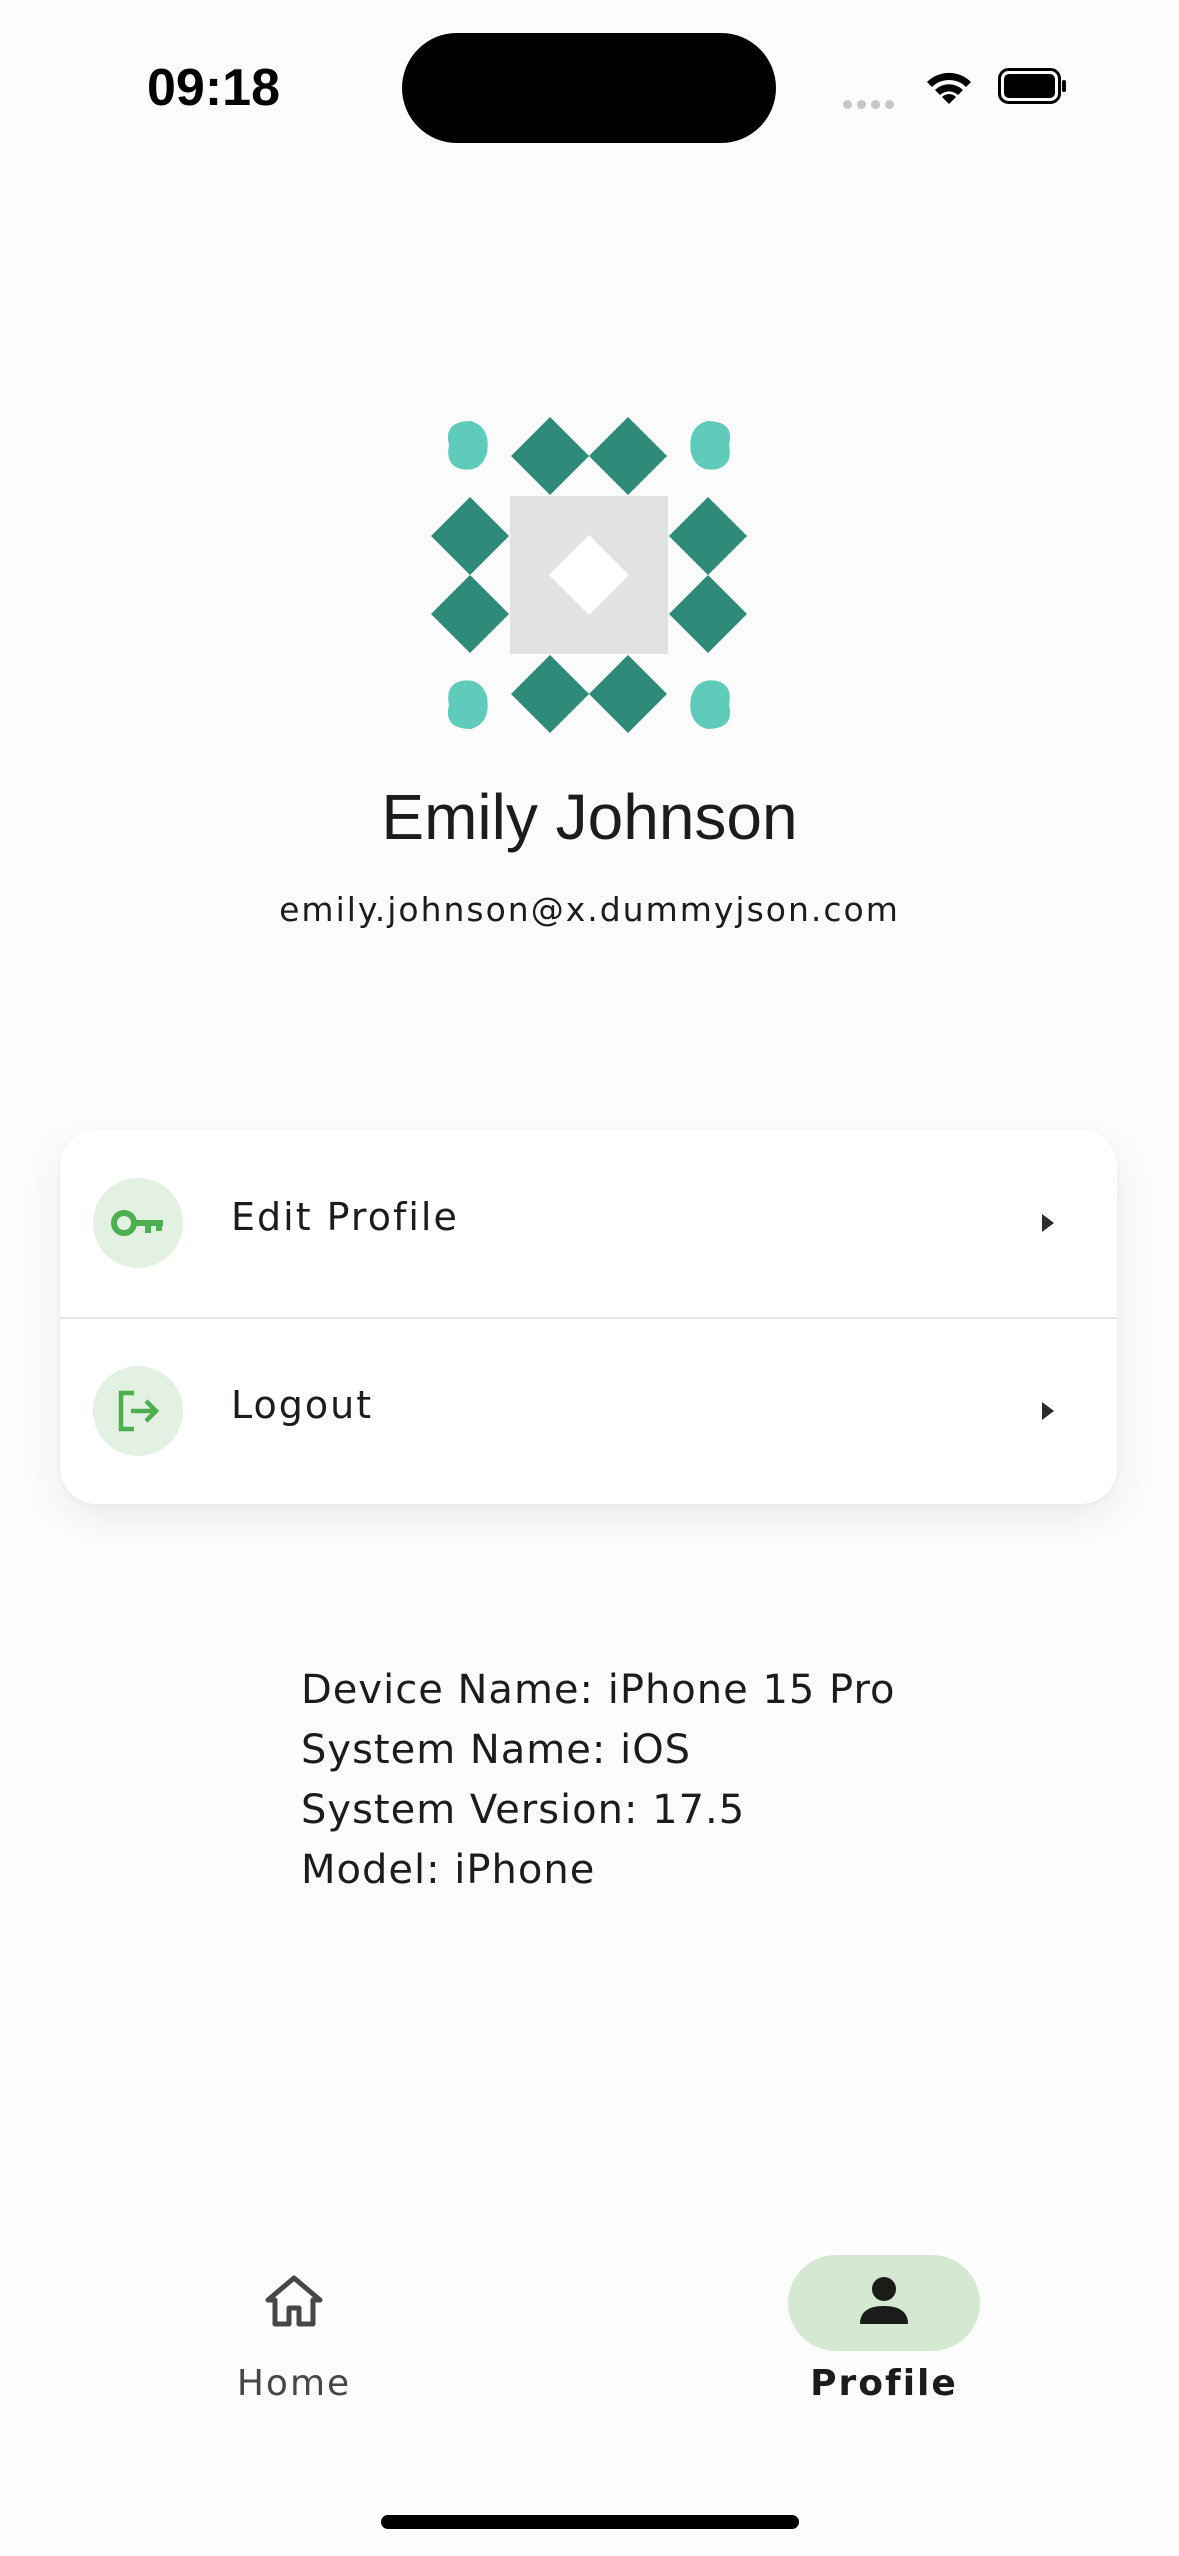 The height and width of the screenshot is (2556, 1179). I want to click on home-icon, so click(294, 2303).